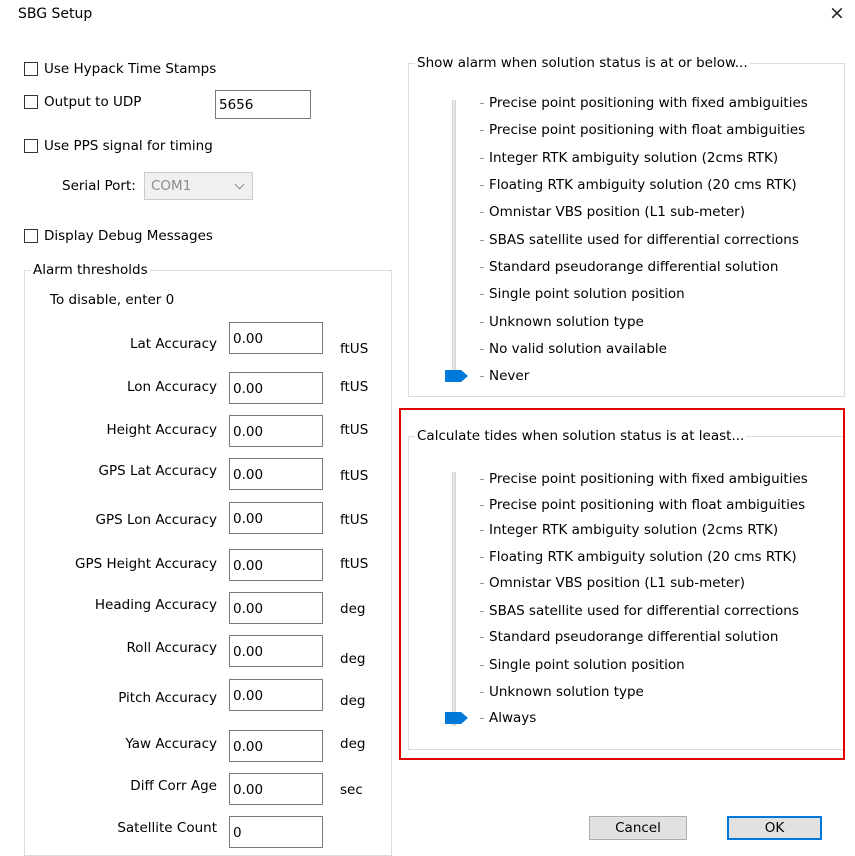 This screenshot has height=856, width=855. What do you see at coordinates (351, 790) in the screenshot?
I see `threshold-unit: sec` at bounding box center [351, 790].